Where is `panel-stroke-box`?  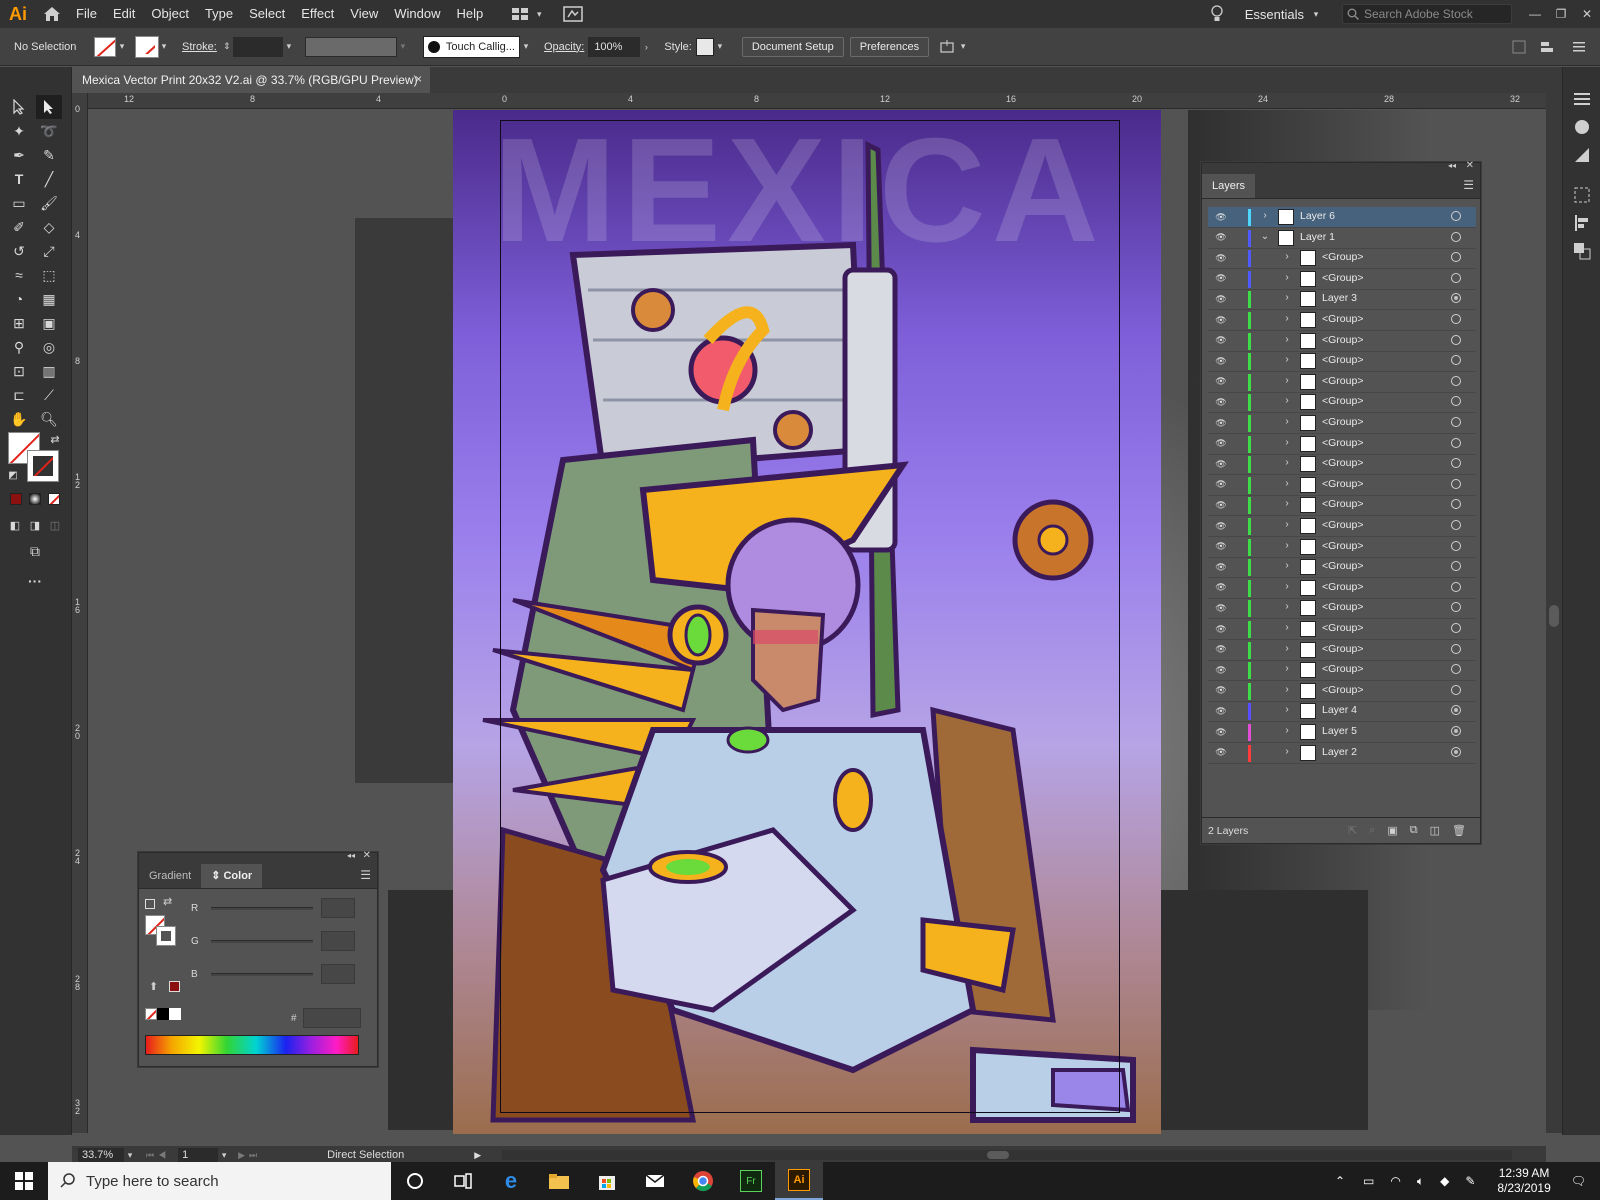
panel-stroke-box is located at coordinates (166, 936).